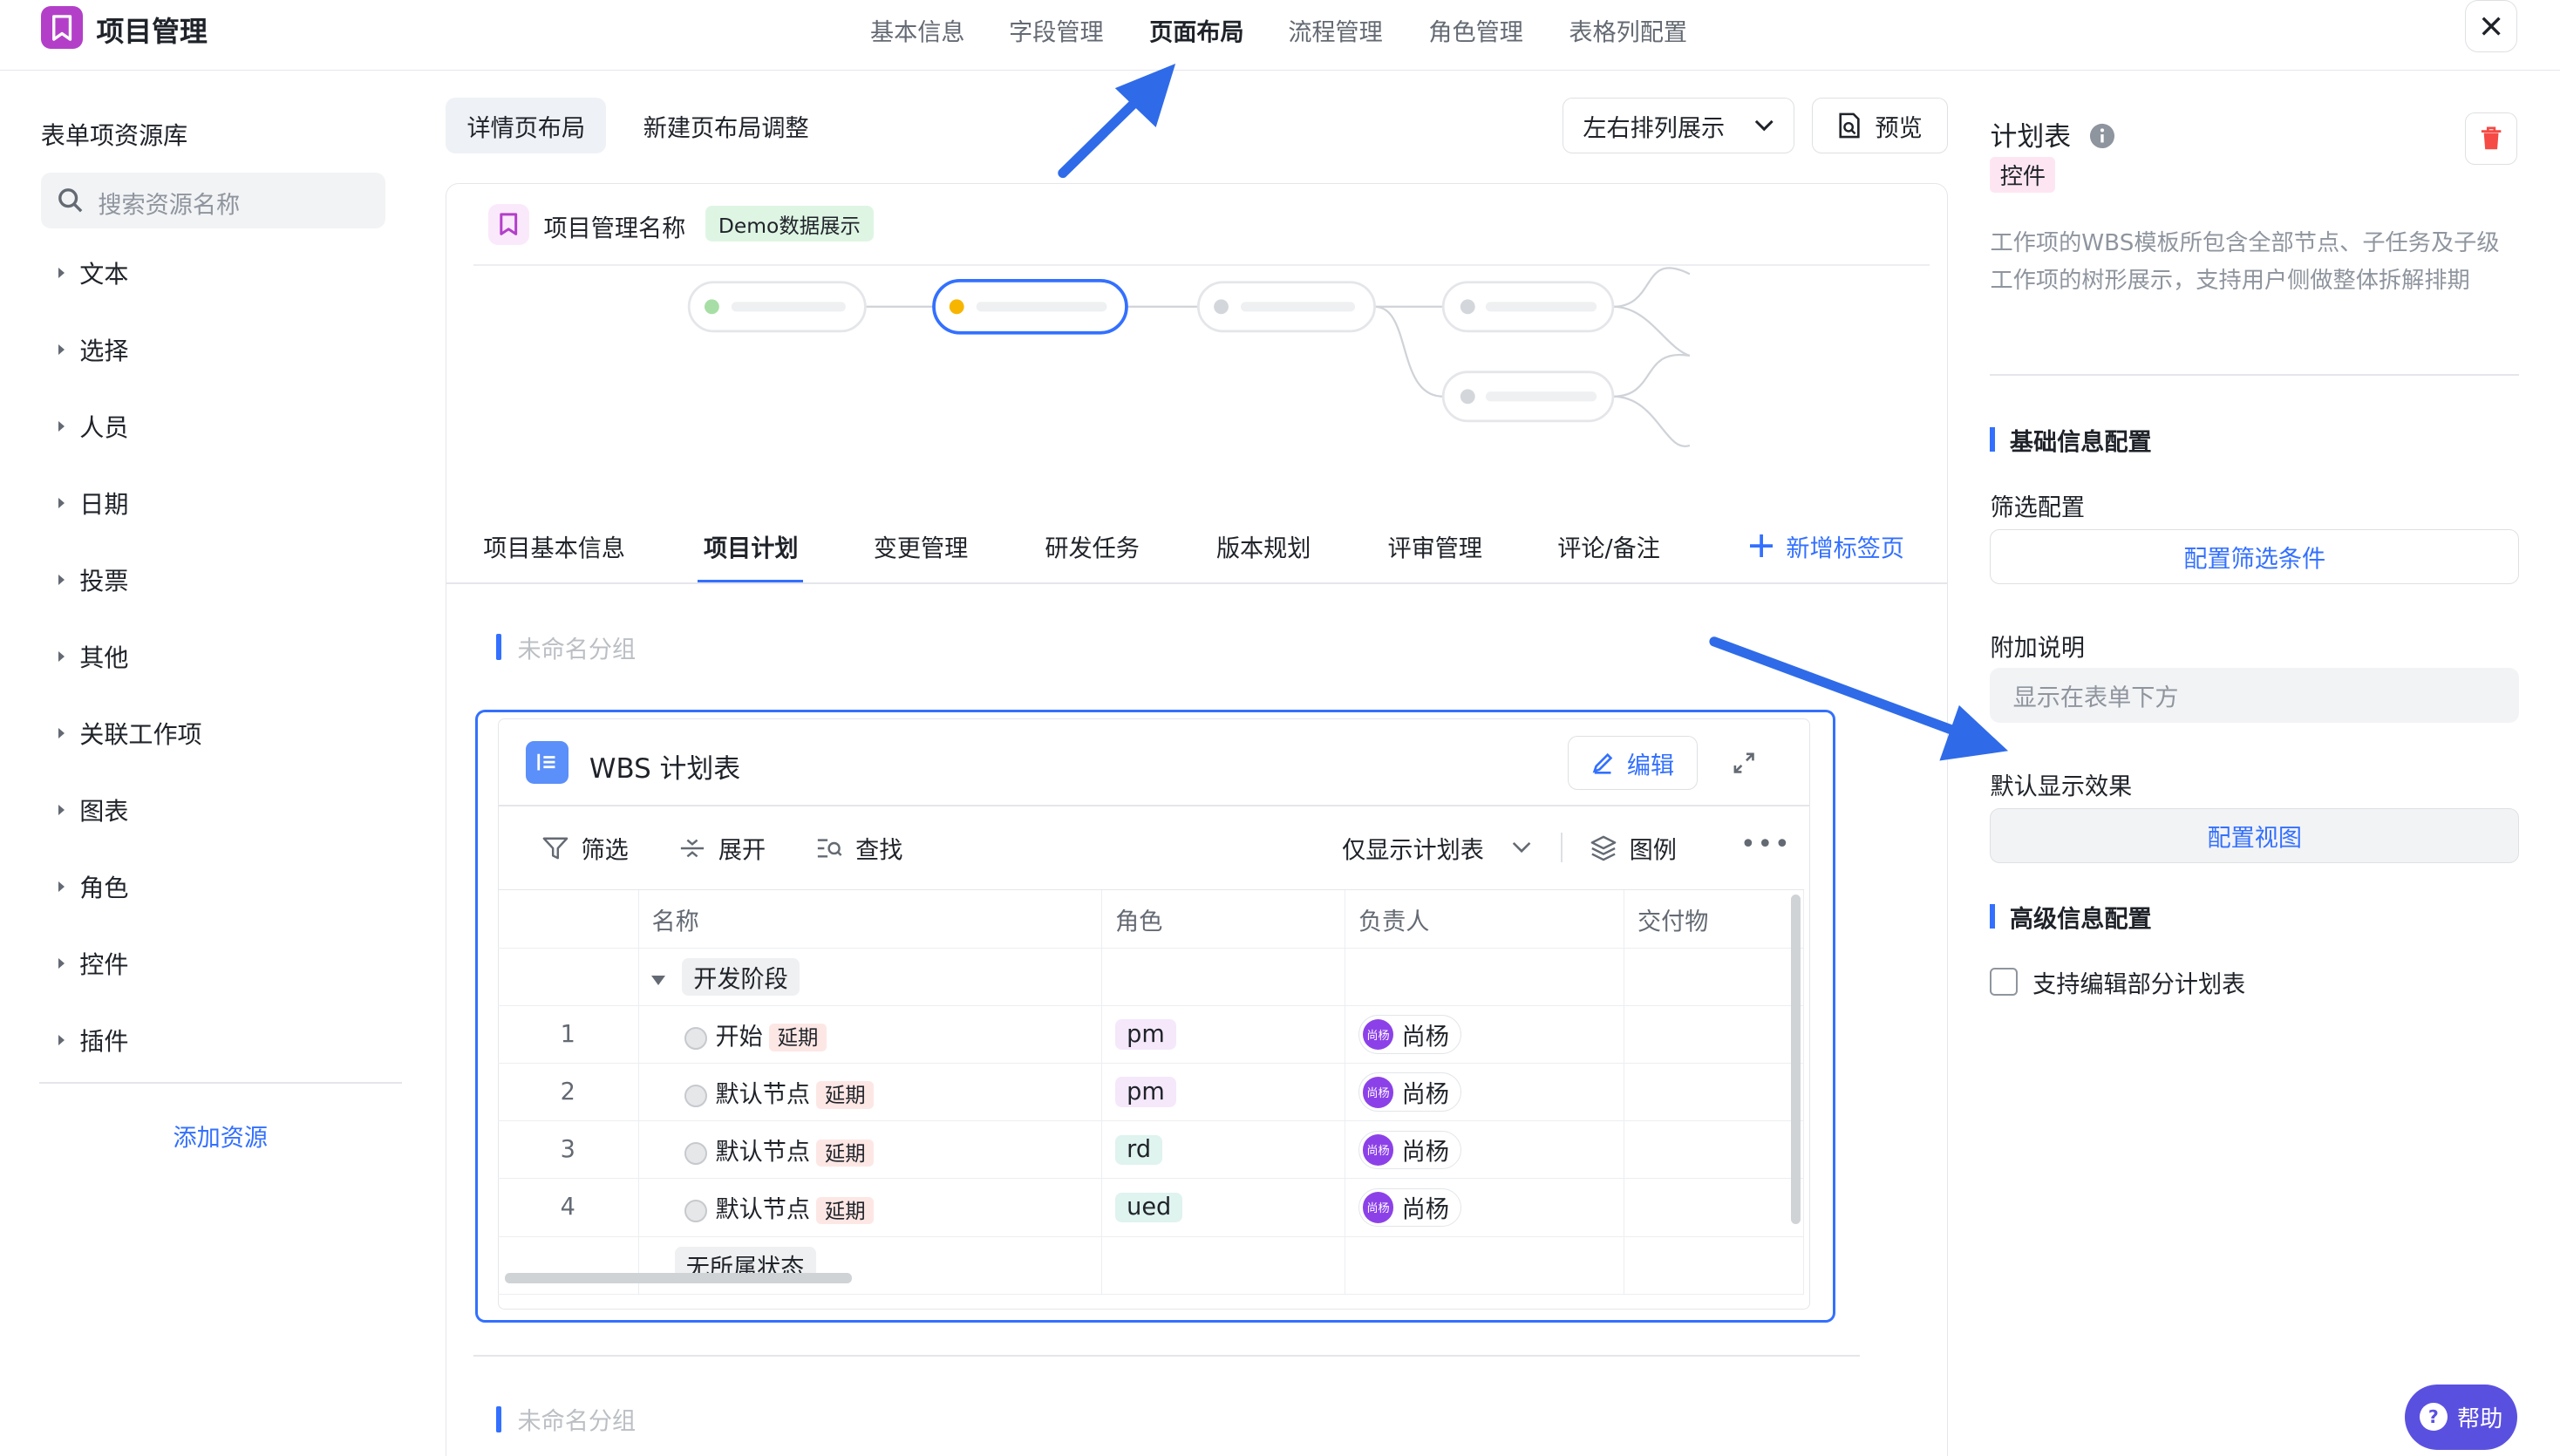 The height and width of the screenshot is (1456, 2560). I want to click on note-input: 显示在表单下方, so click(2255, 695).